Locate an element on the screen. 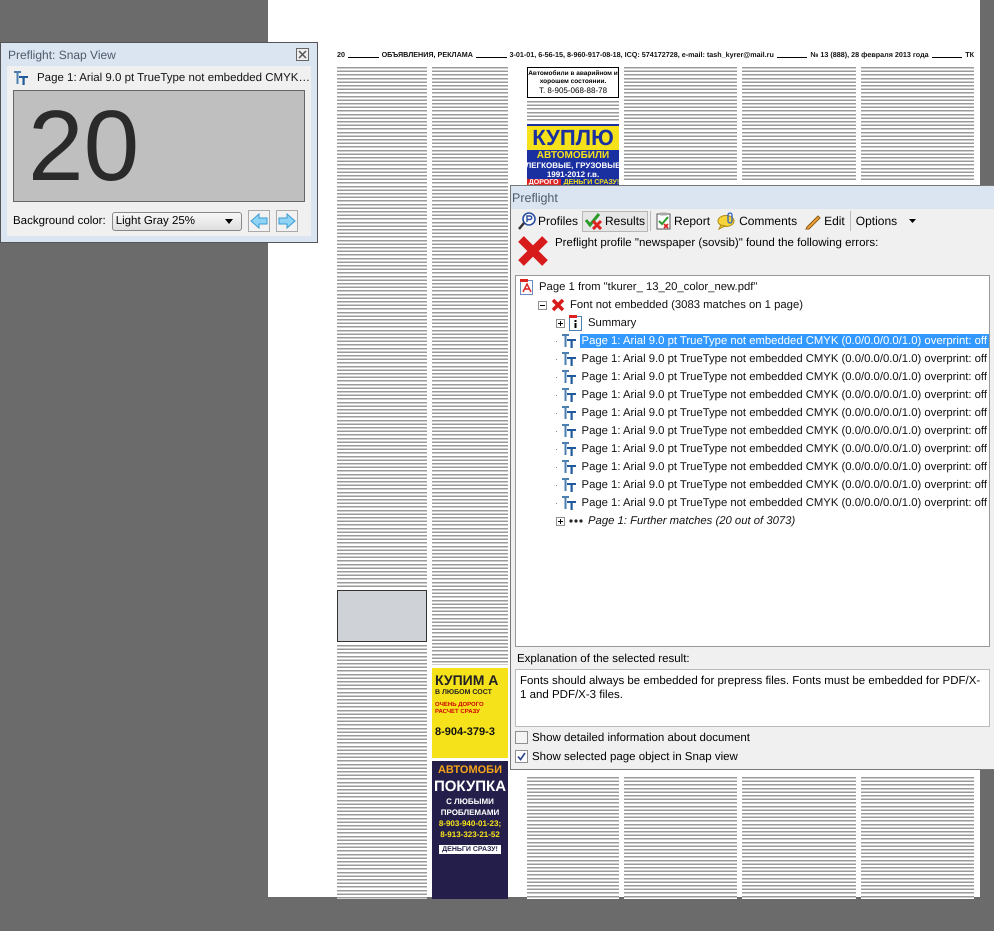 This screenshot has height=931, width=994. collapse-toggle is located at coordinates (542, 305).